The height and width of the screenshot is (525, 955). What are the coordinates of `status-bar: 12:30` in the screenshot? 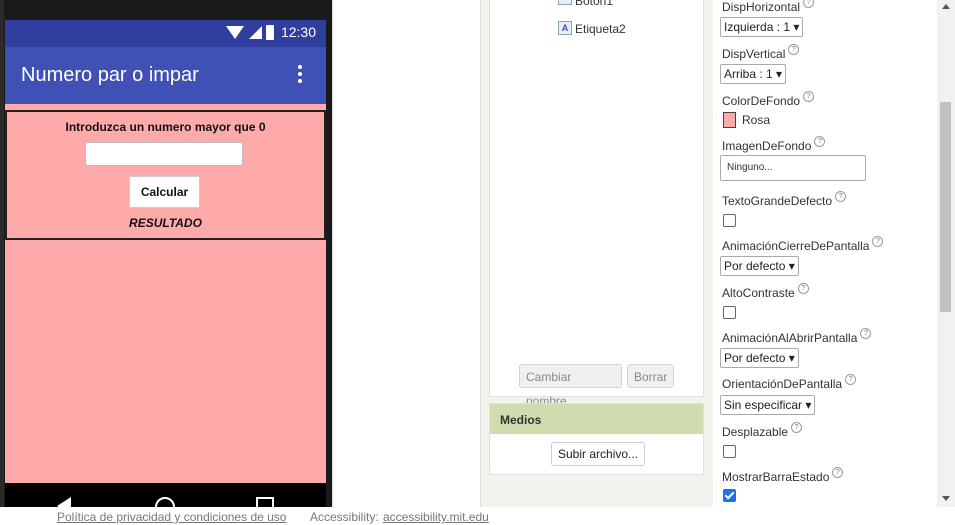 It's located at (165, 33).